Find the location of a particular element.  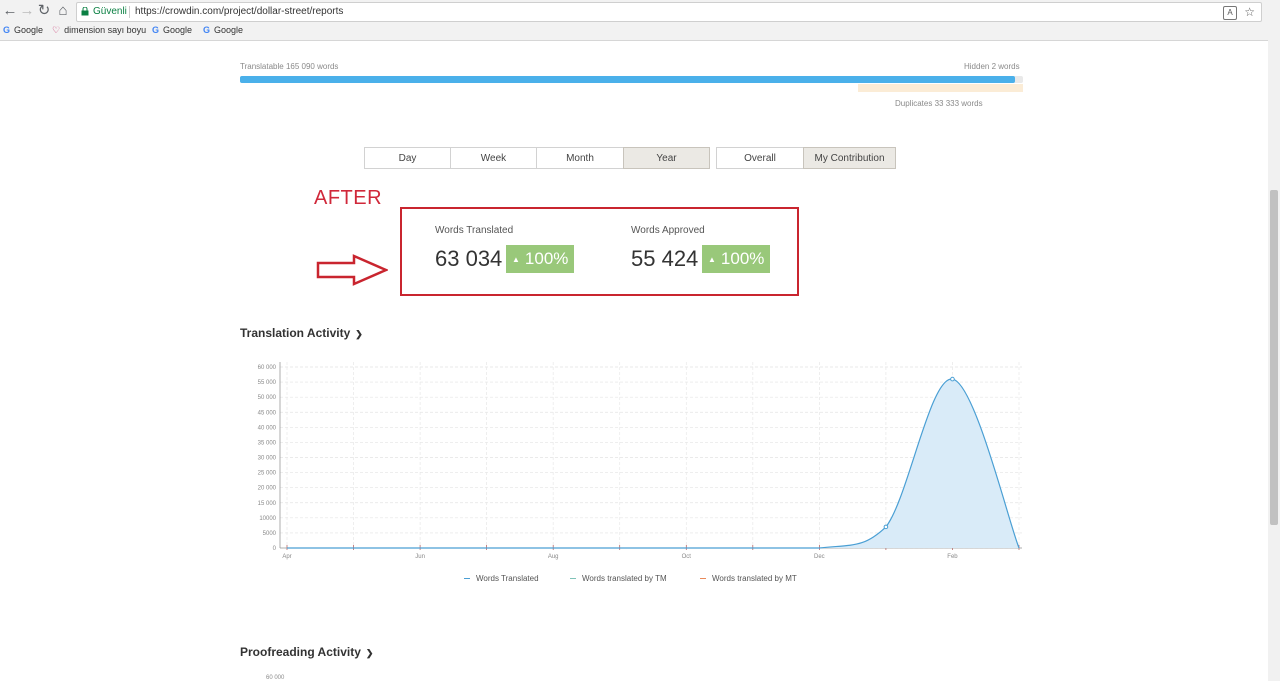

page-scrollbar is located at coordinates (1274, 360).